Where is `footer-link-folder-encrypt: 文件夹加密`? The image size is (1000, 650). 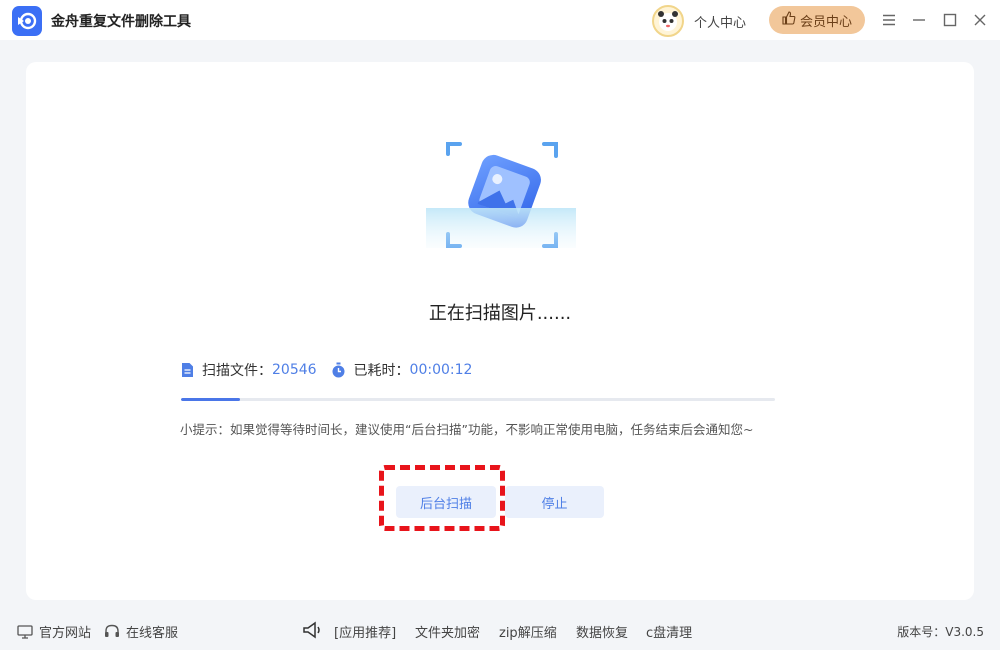
footer-link-folder-encrypt: 文件夹加密 is located at coordinates (447, 631).